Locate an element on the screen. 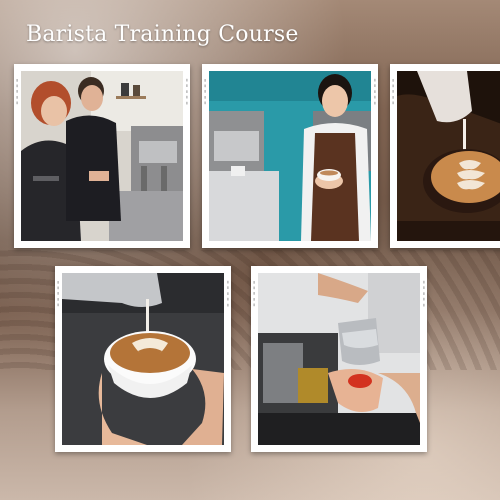  photo-frame-hands-latte: ▮ ▮ ▮ ▮ ▮ ▮ ▮ ▮ ▮ ▮ is located at coordinates (143, 359).